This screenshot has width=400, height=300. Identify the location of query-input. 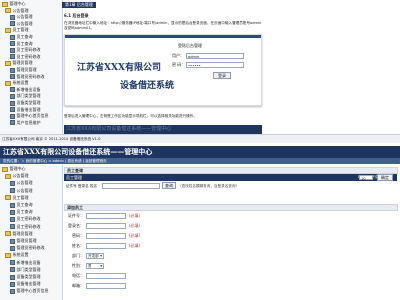
(131, 186).